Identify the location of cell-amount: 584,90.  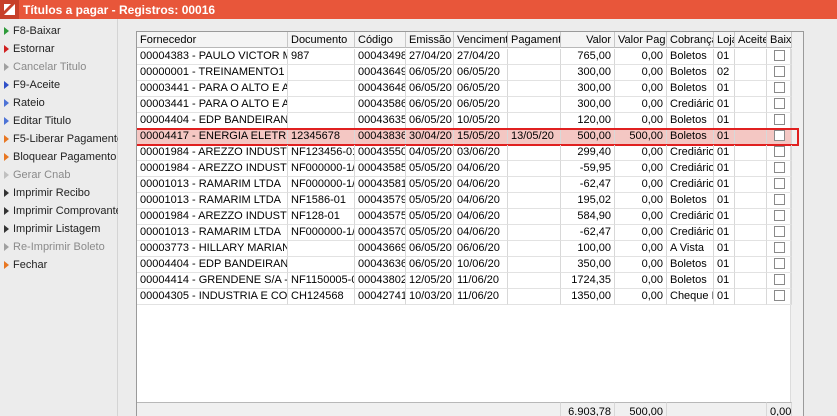
(588, 217).